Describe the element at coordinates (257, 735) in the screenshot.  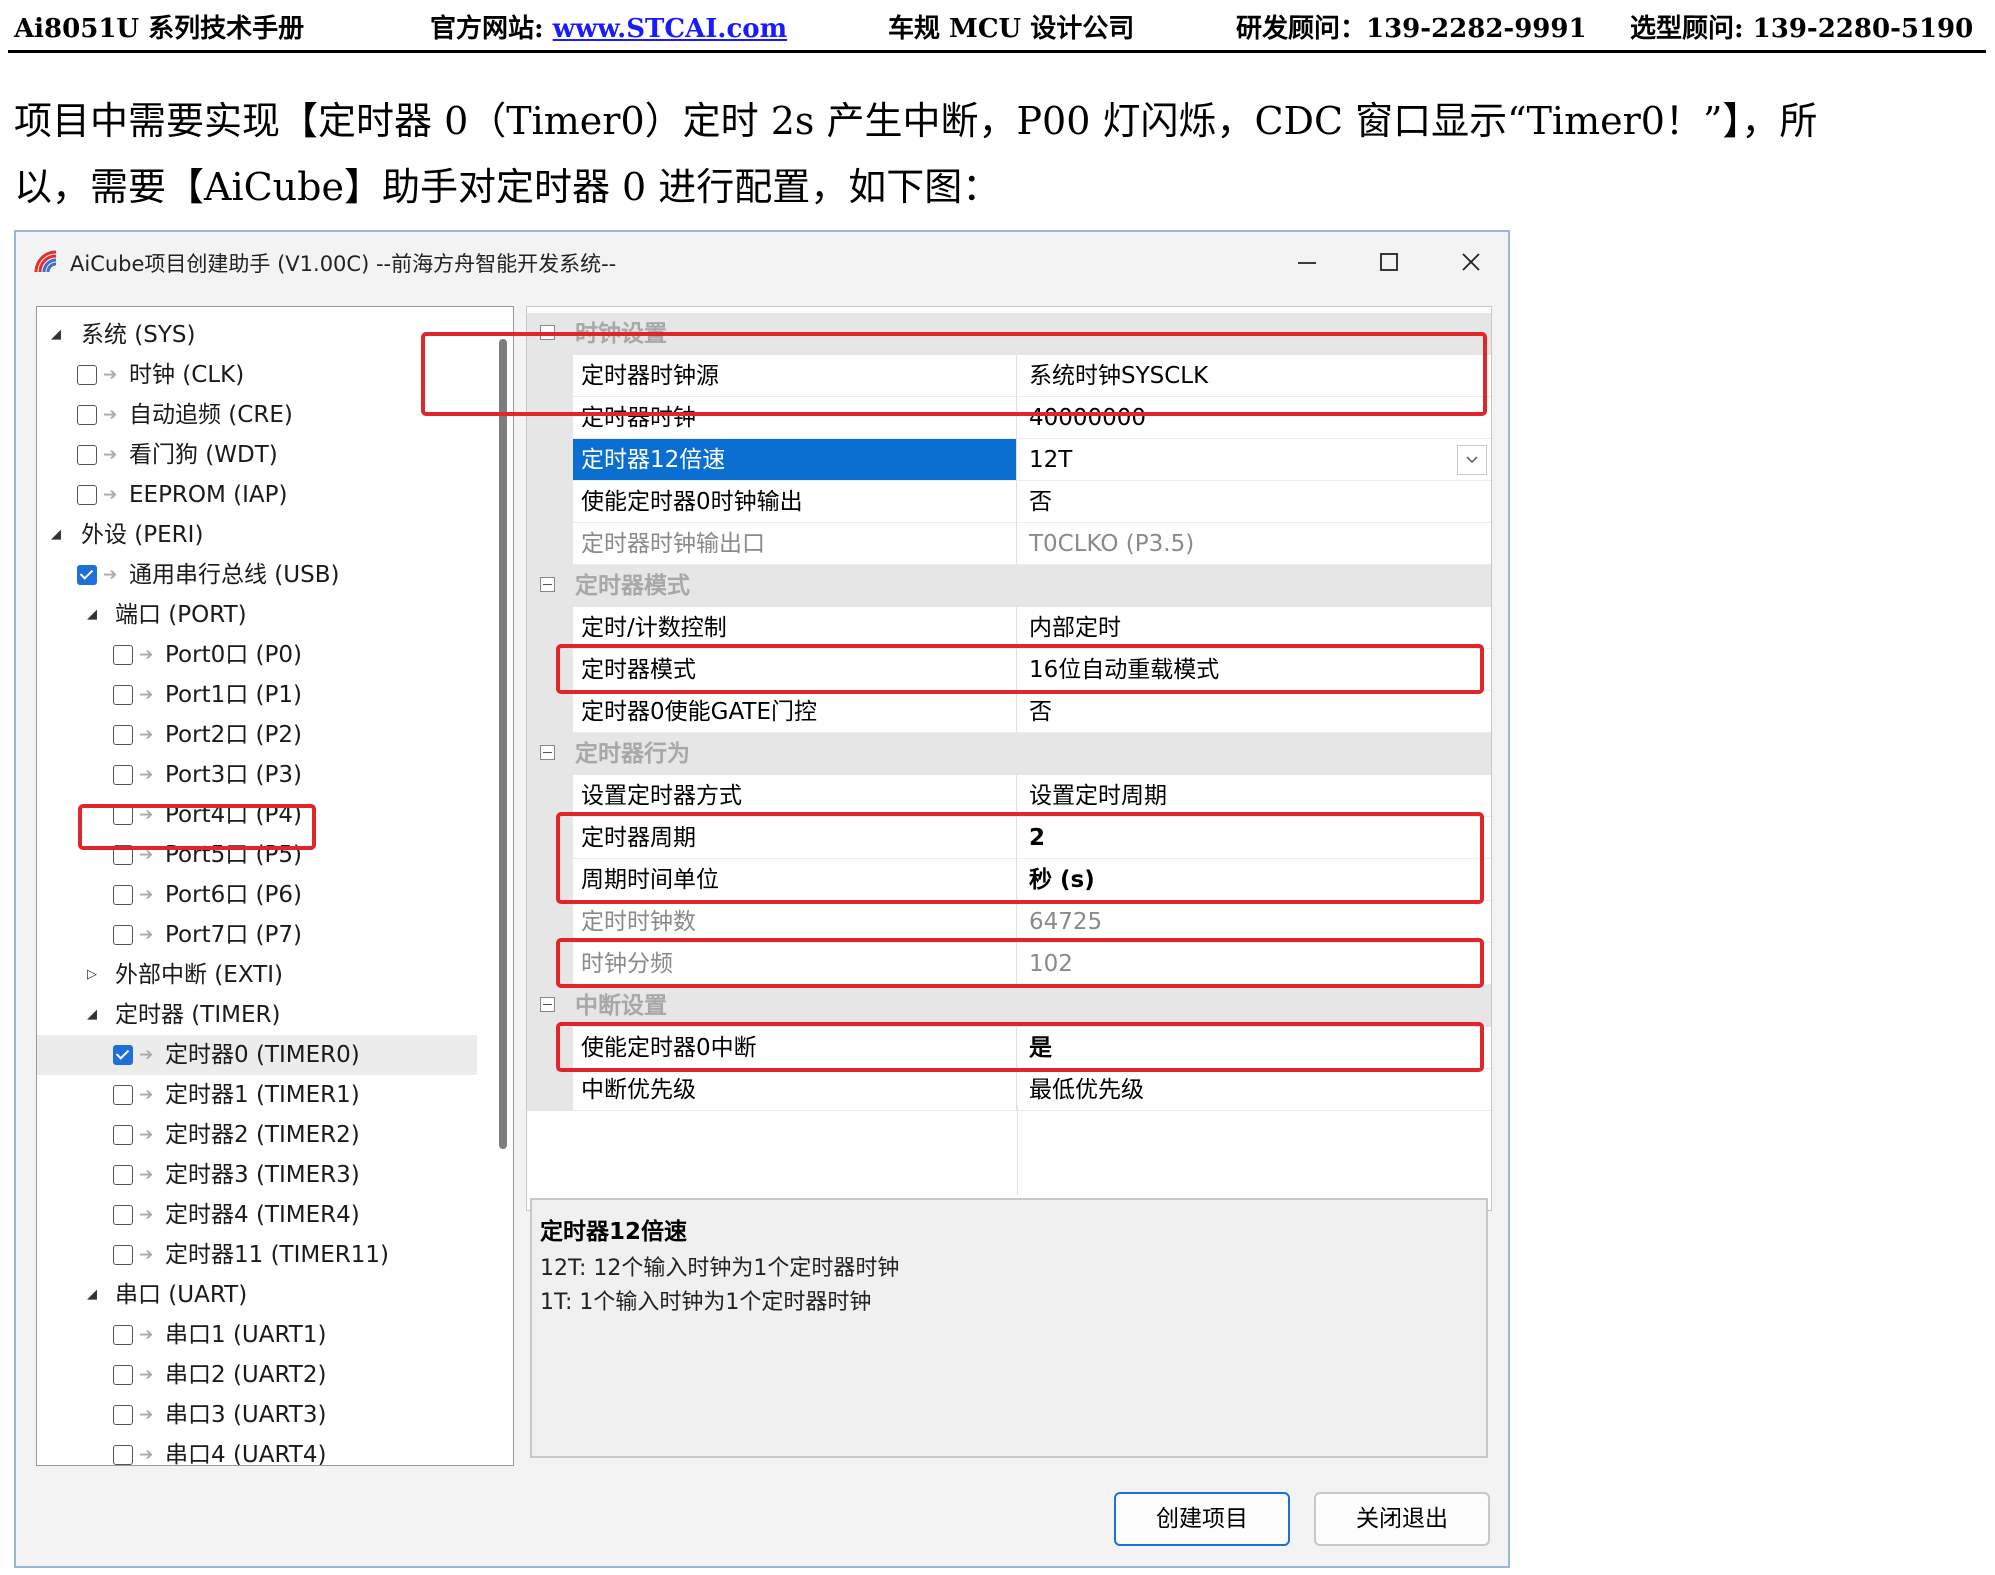
I see `tree-item: ➔ Port2口 (P2)` at that location.